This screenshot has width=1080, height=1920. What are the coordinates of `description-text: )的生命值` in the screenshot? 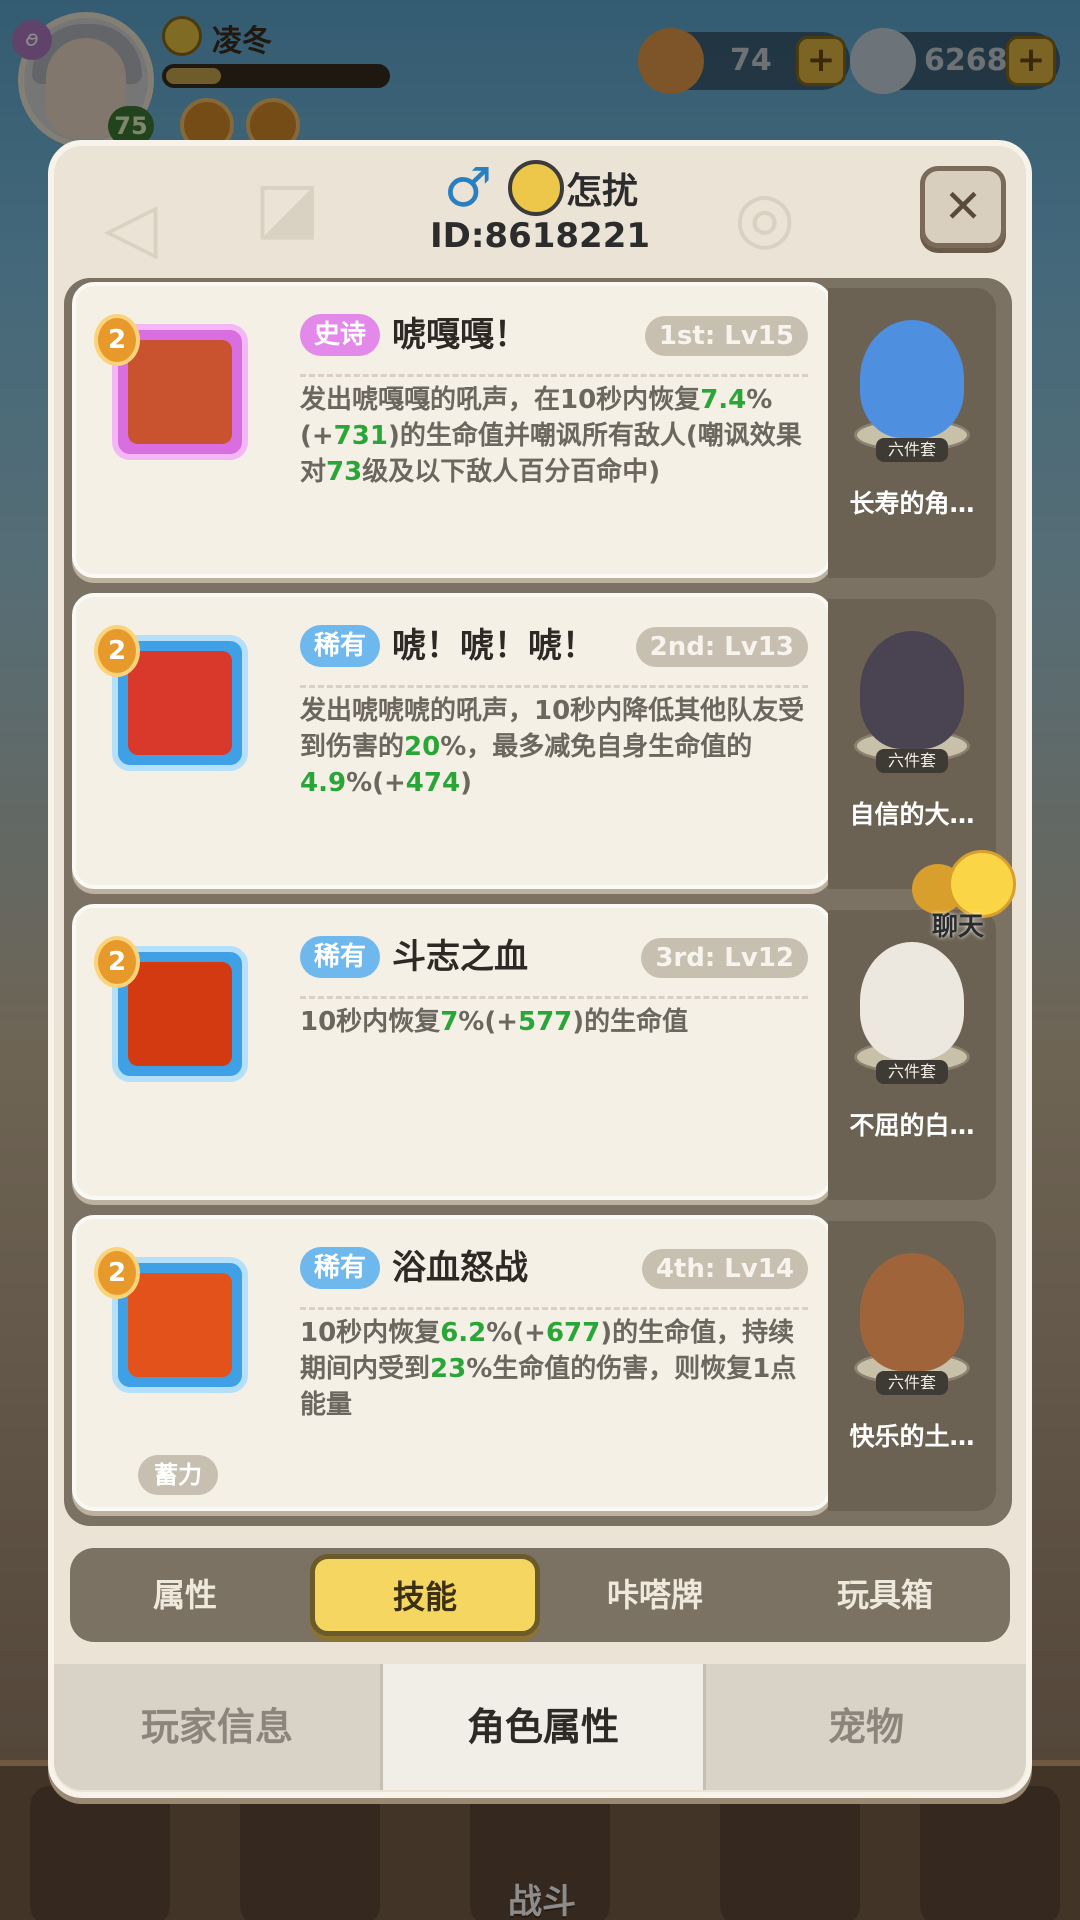 It's located at (630, 1022).